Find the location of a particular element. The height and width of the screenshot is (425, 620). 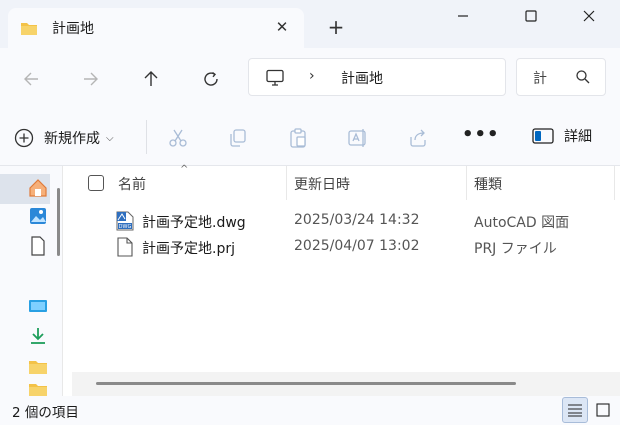

pane-divider is located at coordinates (67, 281).